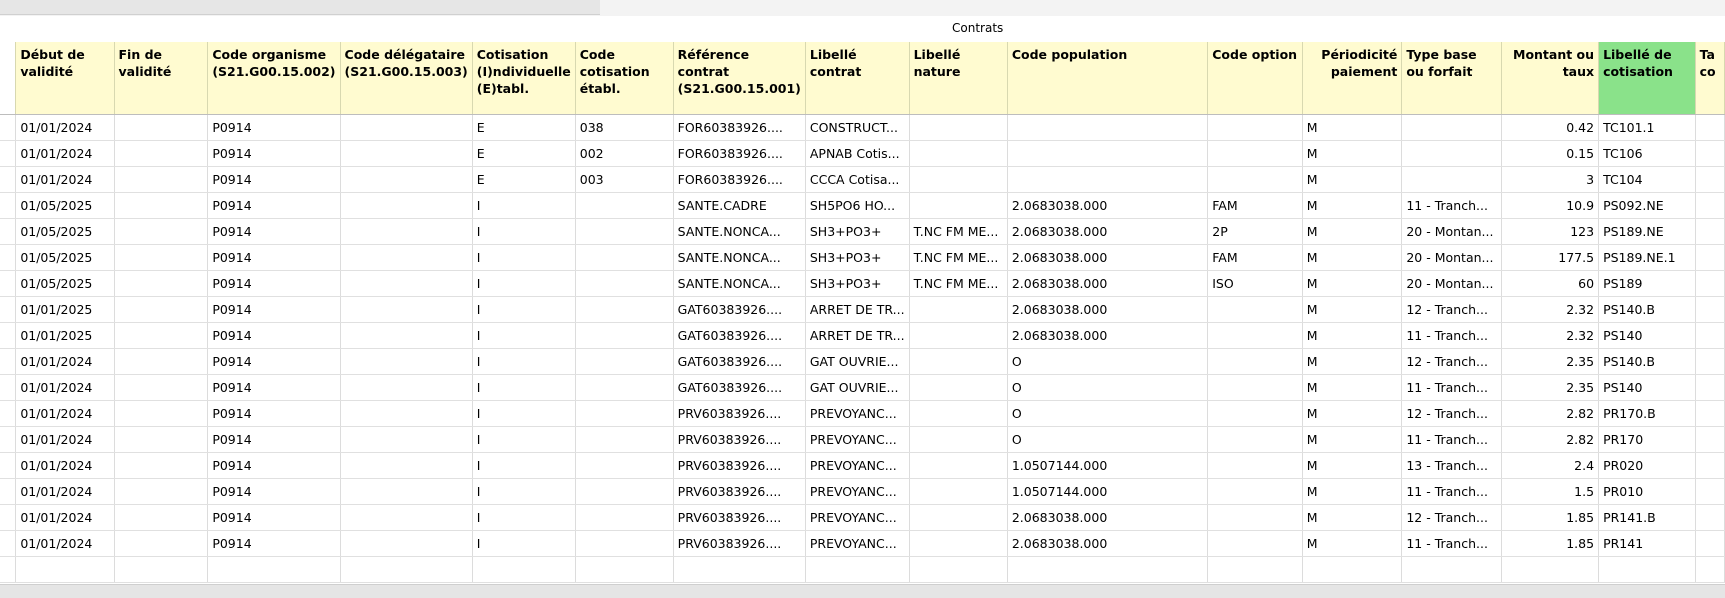 The height and width of the screenshot is (598, 1725). Describe the element at coordinates (1647, 335) in the screenshot. I see `table-cell: PS140` at that location.